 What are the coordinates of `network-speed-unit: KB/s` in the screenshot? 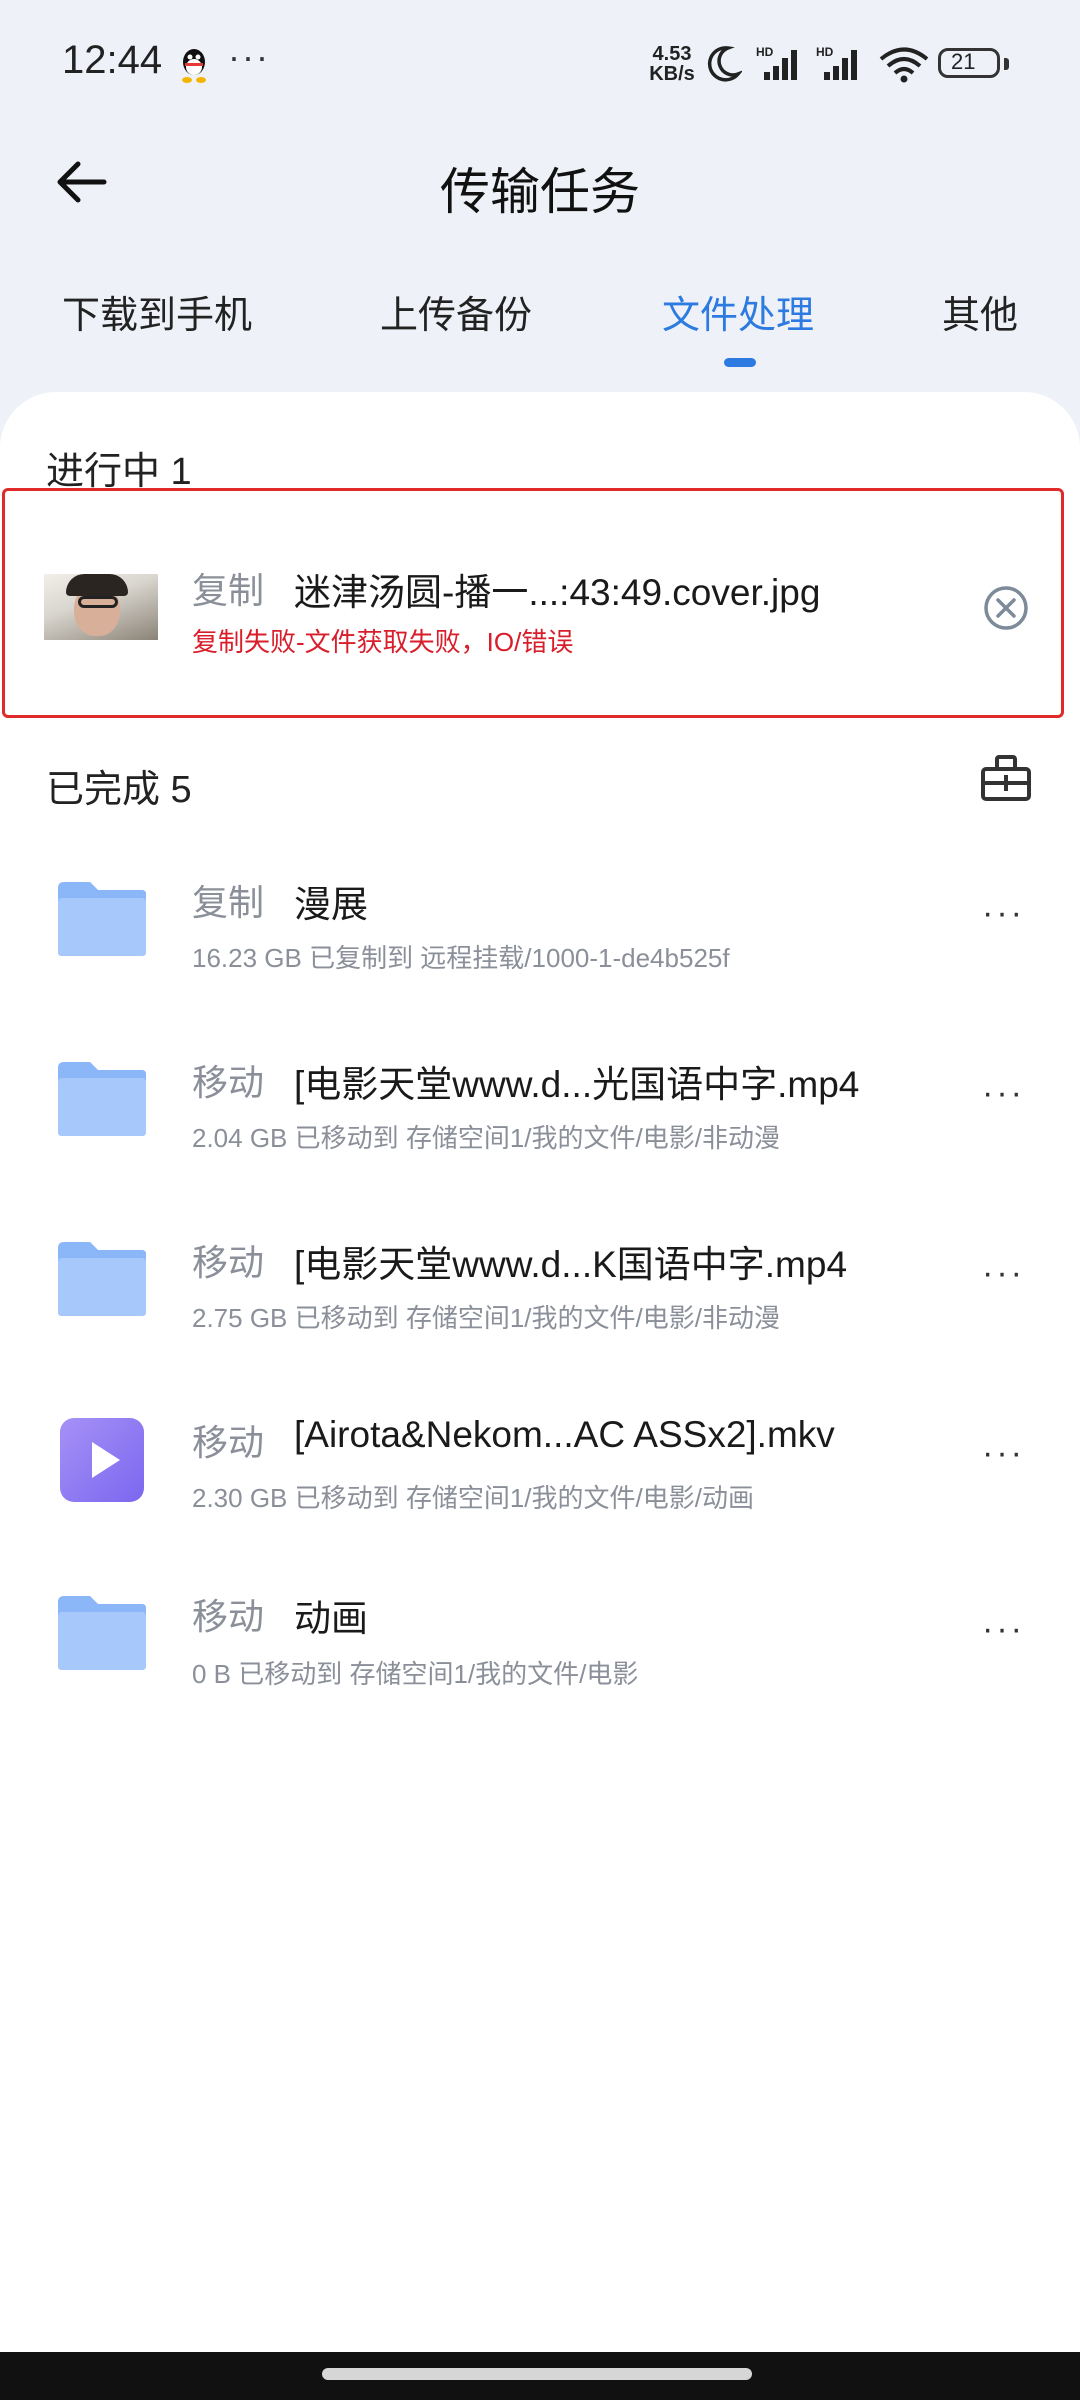 It's located at (672, 74).